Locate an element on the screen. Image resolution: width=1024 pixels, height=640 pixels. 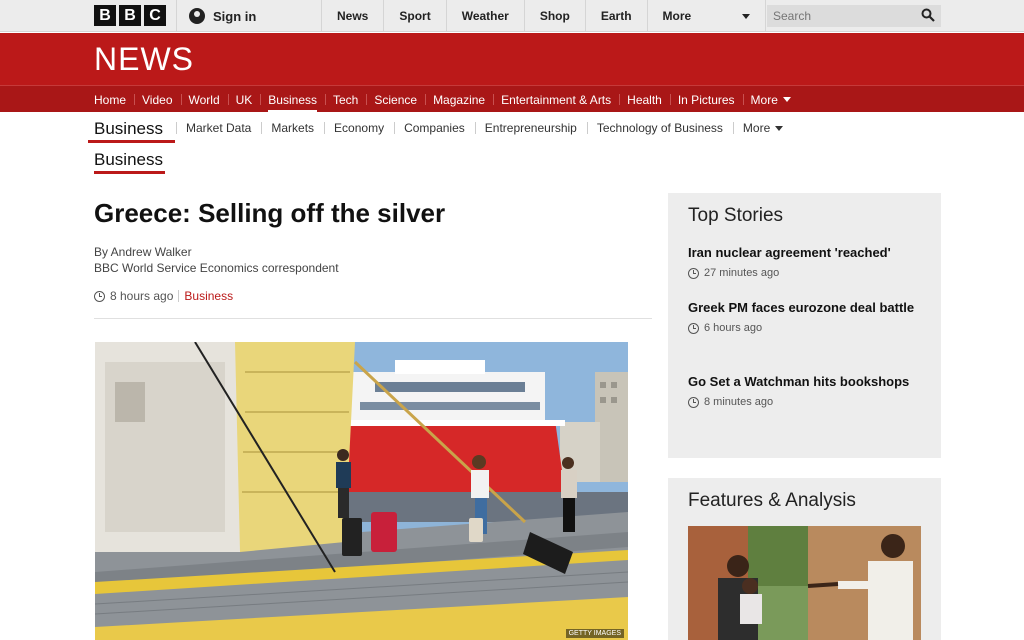
top-story-time: 27 minutes ago is located at coordinates (808, 273).